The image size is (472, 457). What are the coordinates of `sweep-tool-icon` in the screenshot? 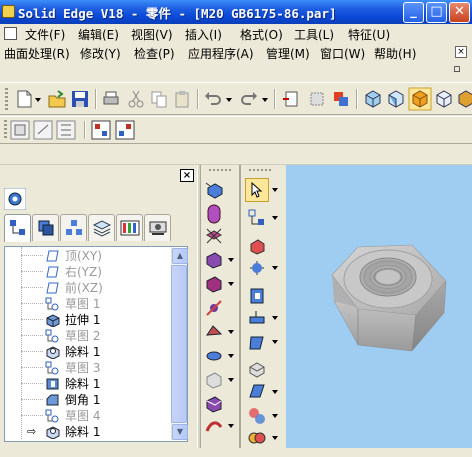 It's located at (214, 426).